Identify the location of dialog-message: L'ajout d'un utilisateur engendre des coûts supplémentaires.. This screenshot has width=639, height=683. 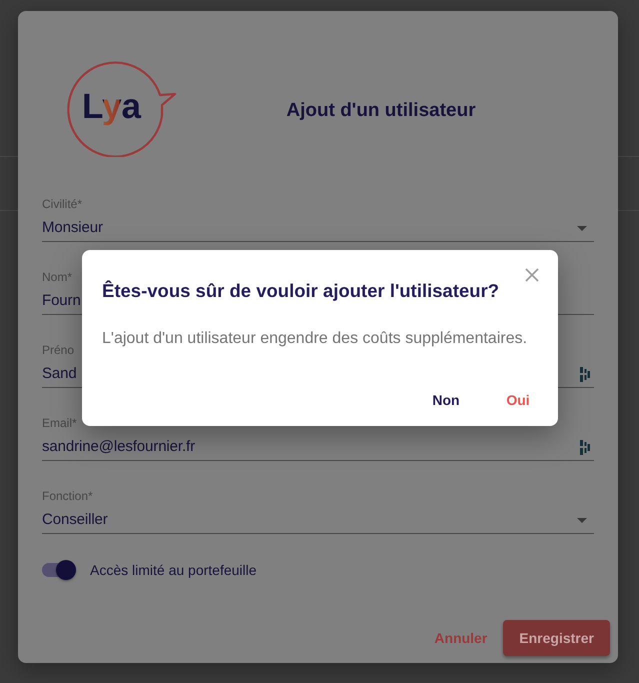
(315, 339).